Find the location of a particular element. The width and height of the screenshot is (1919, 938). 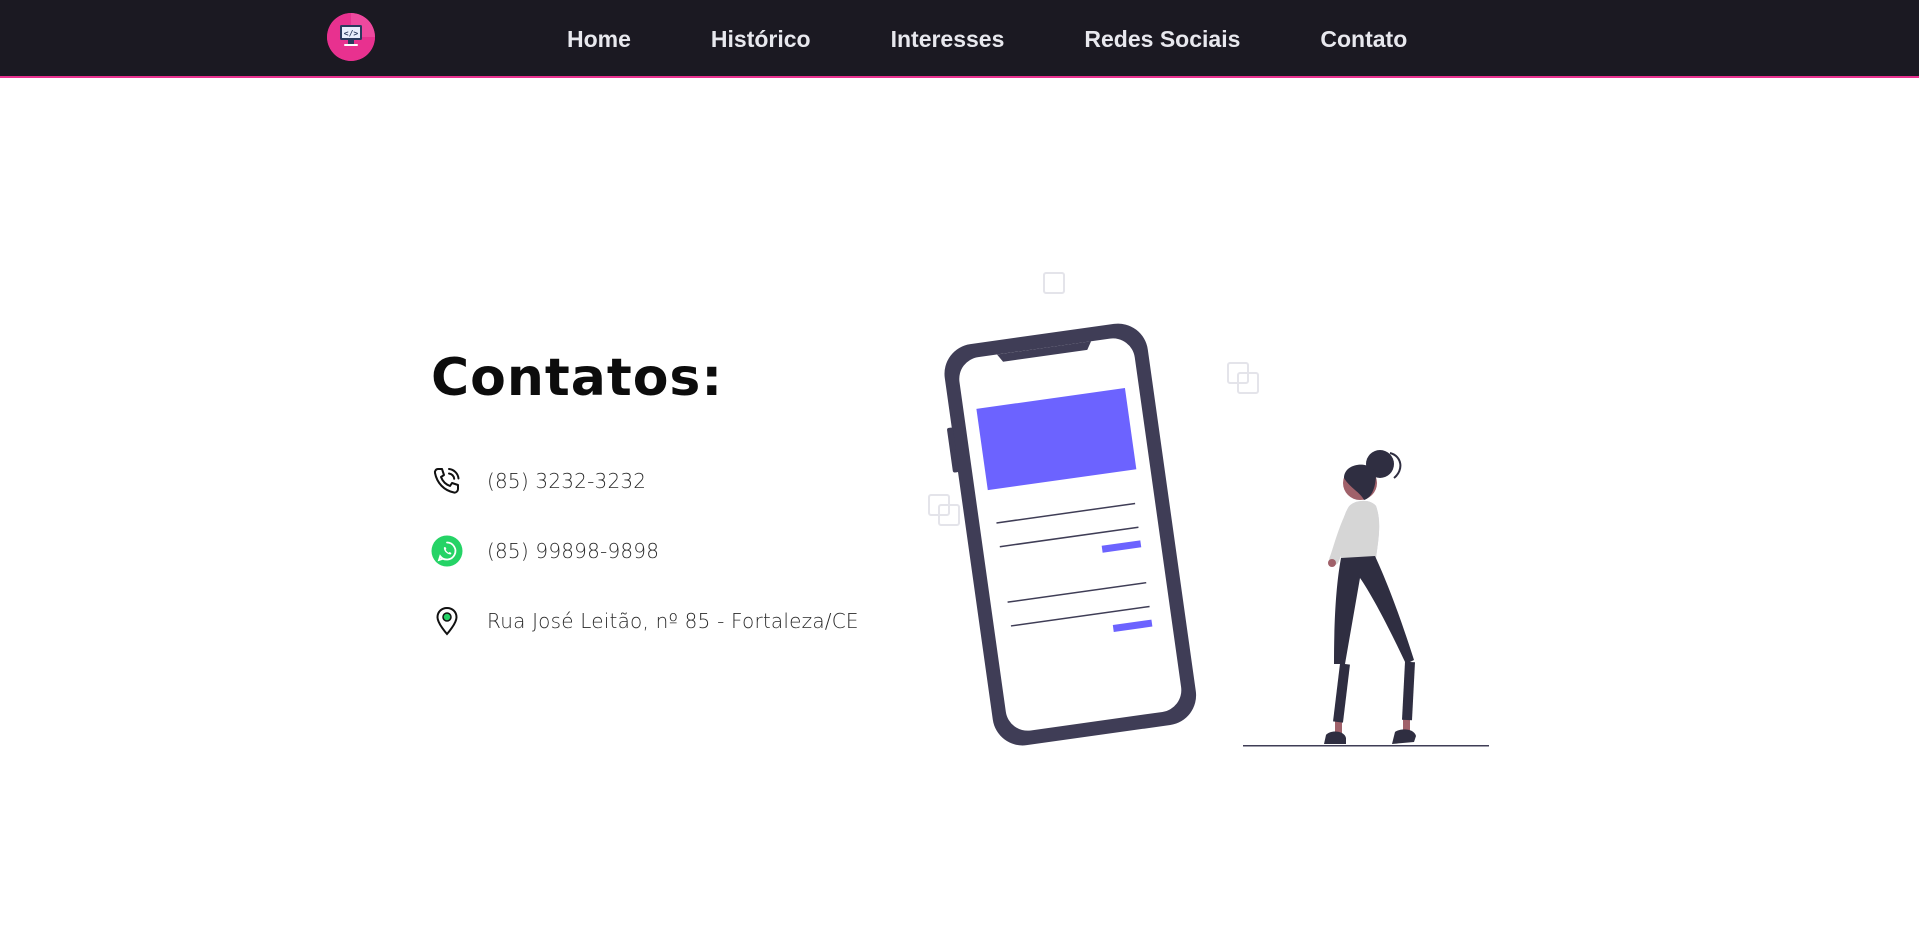

whatsapp-number: (85) 99898-9898 is located at coordinates (573, 551).